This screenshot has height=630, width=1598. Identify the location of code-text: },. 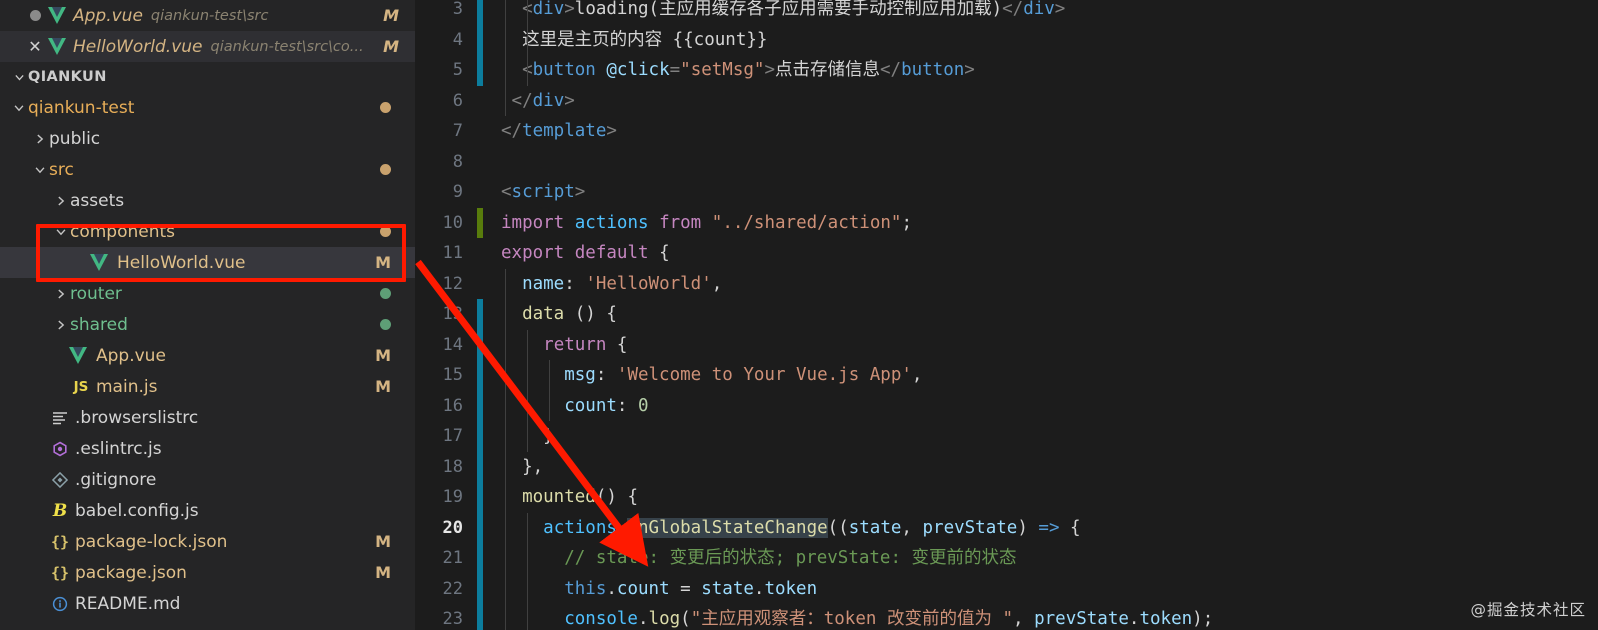
(522, 466).